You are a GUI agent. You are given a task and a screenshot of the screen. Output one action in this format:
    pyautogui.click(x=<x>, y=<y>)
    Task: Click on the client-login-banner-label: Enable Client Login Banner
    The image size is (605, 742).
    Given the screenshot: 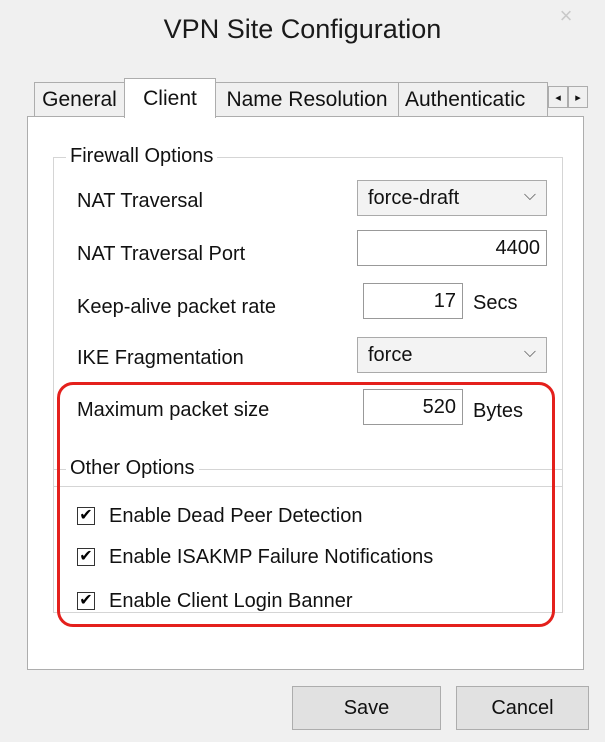 What is the action you would take?
    pyautogui.click(x=231, y=601)
    